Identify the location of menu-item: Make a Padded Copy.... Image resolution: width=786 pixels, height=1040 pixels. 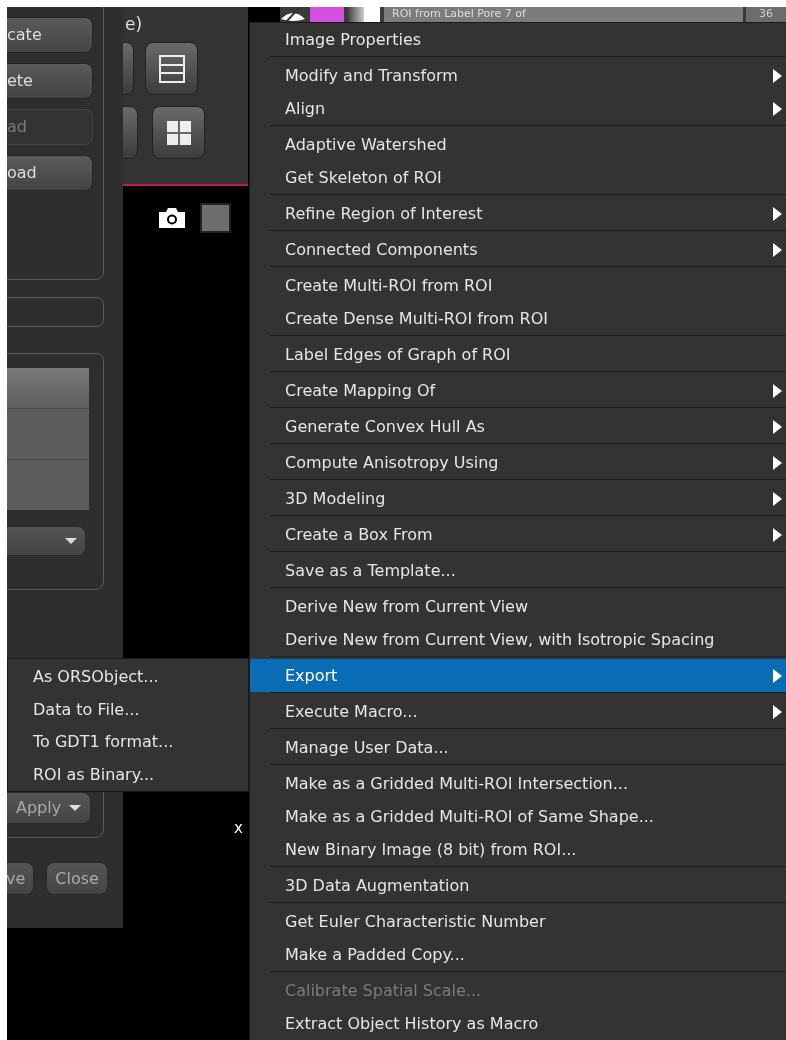
(518, 954).